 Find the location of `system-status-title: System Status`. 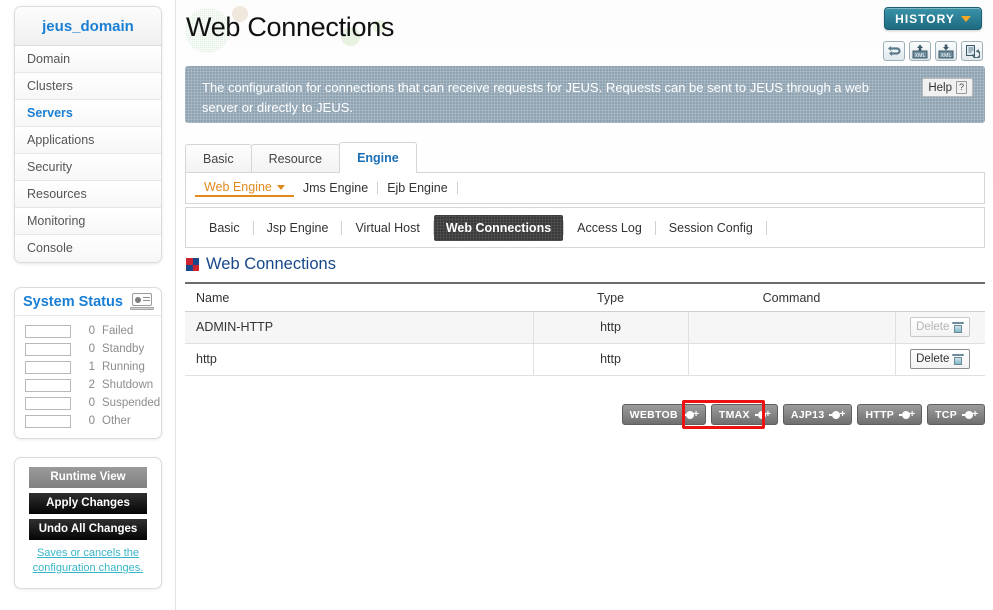

system-status-title: System Status is located at coordinates (73, 301).